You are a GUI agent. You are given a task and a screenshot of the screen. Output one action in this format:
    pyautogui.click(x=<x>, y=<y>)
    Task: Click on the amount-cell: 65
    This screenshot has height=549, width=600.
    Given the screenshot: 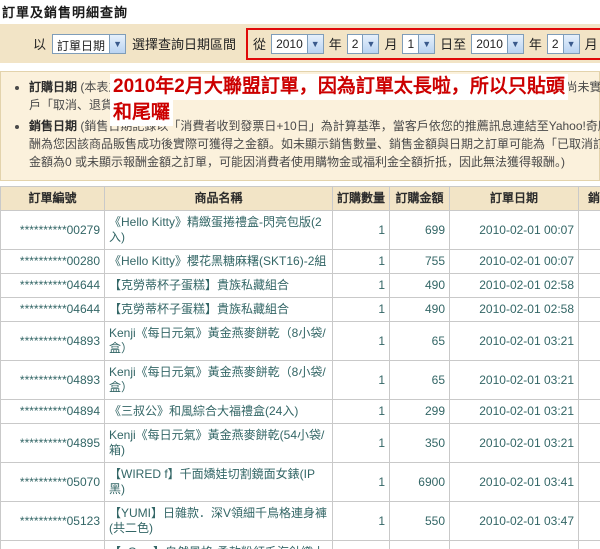 What is the action you would take?
    pyautogui.click(x=419, y=380)
    